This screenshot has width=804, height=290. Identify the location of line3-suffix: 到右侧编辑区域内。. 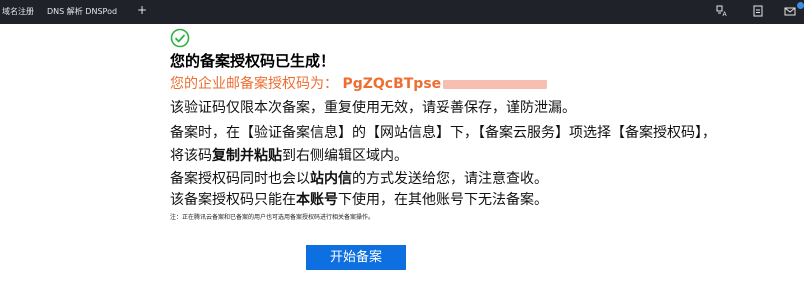
(345, 156).